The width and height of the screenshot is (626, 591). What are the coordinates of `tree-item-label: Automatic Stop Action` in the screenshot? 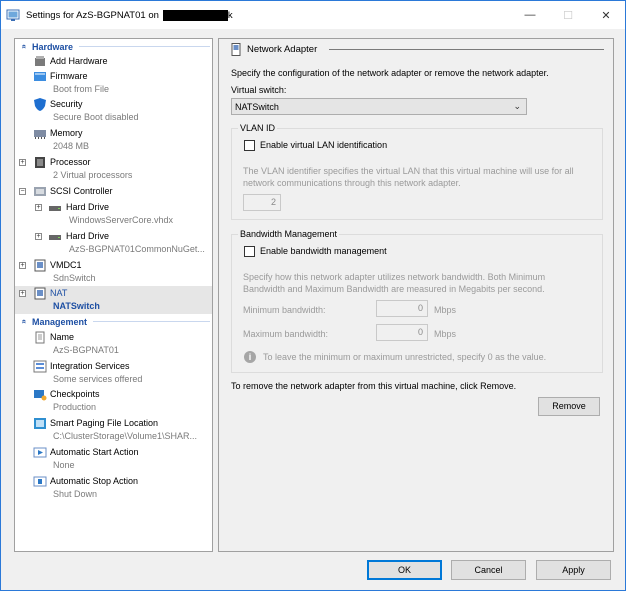 It's located at (94, 481).